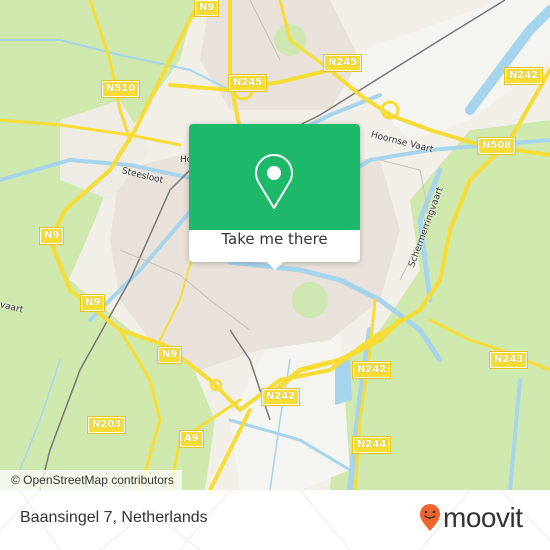  I want to click on road-shield-n510: N510, so click(120, 89).